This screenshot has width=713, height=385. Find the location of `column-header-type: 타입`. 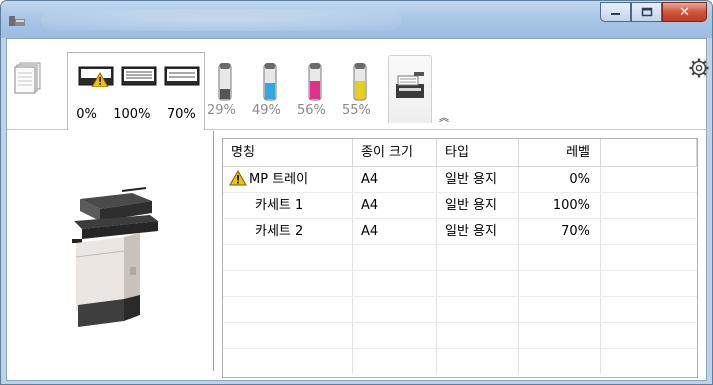

column-header-type: 타입 is located at coordinates (478, 152).